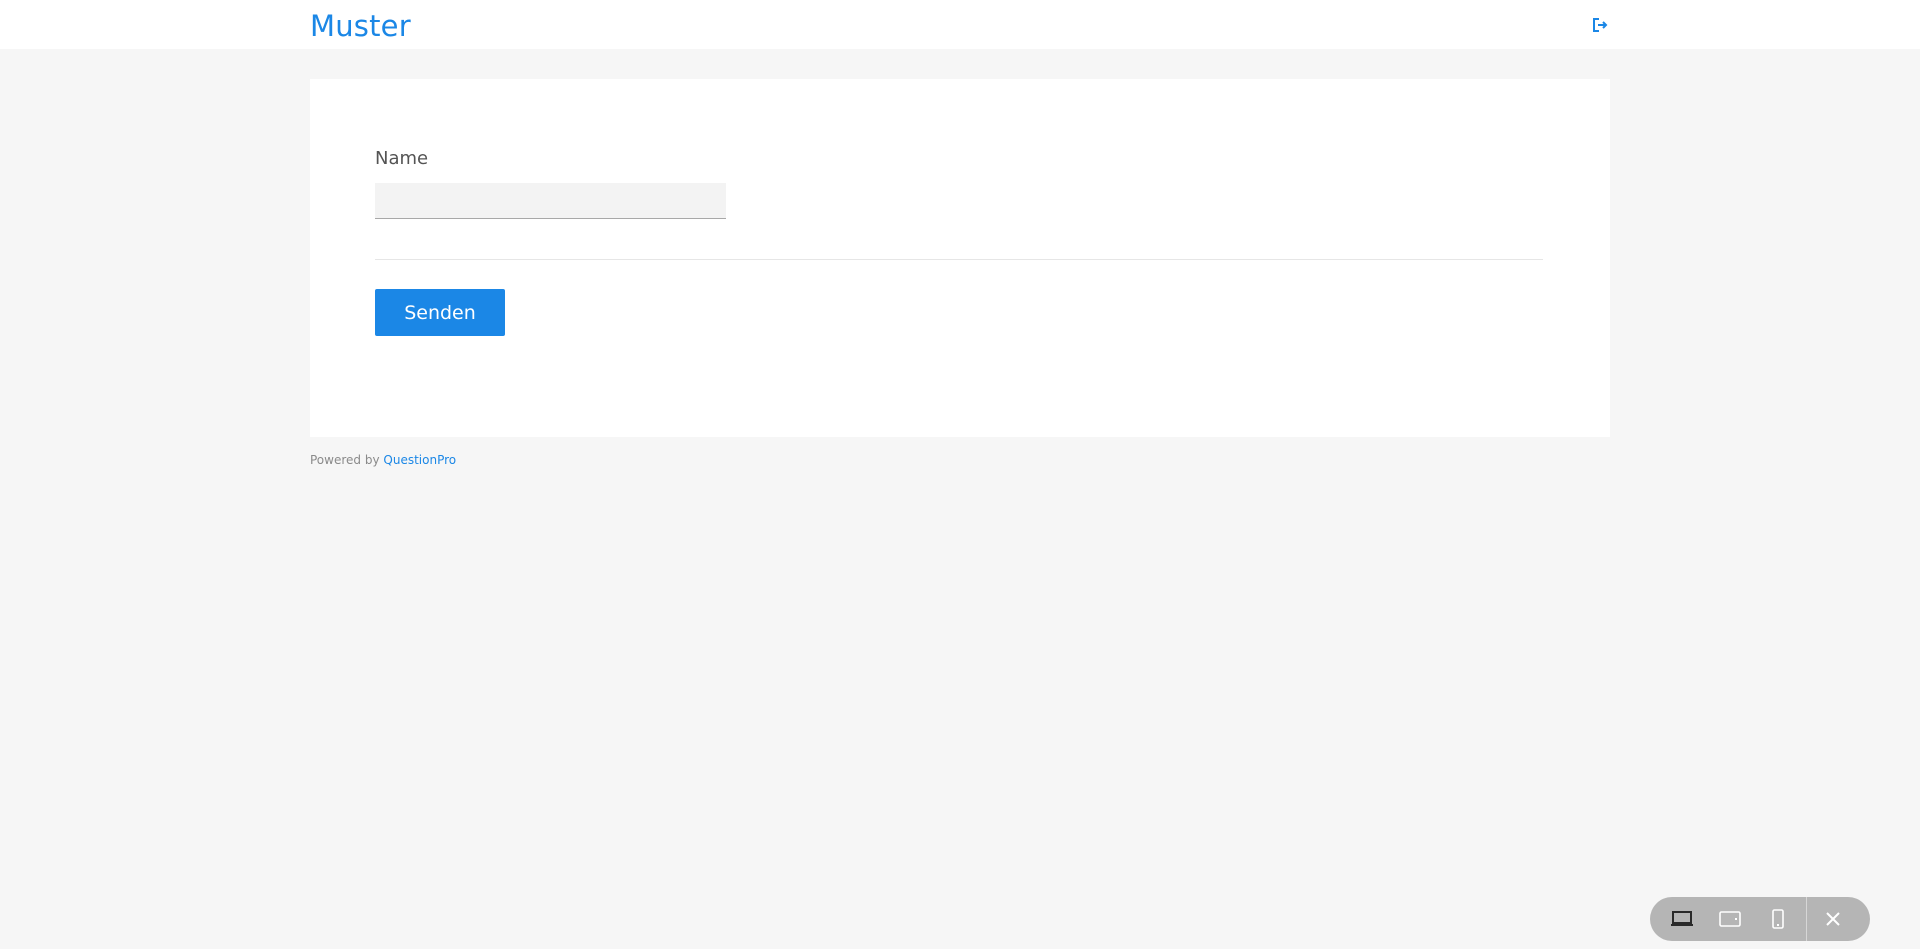  I want to click on exit-button, so click(1600, 25).